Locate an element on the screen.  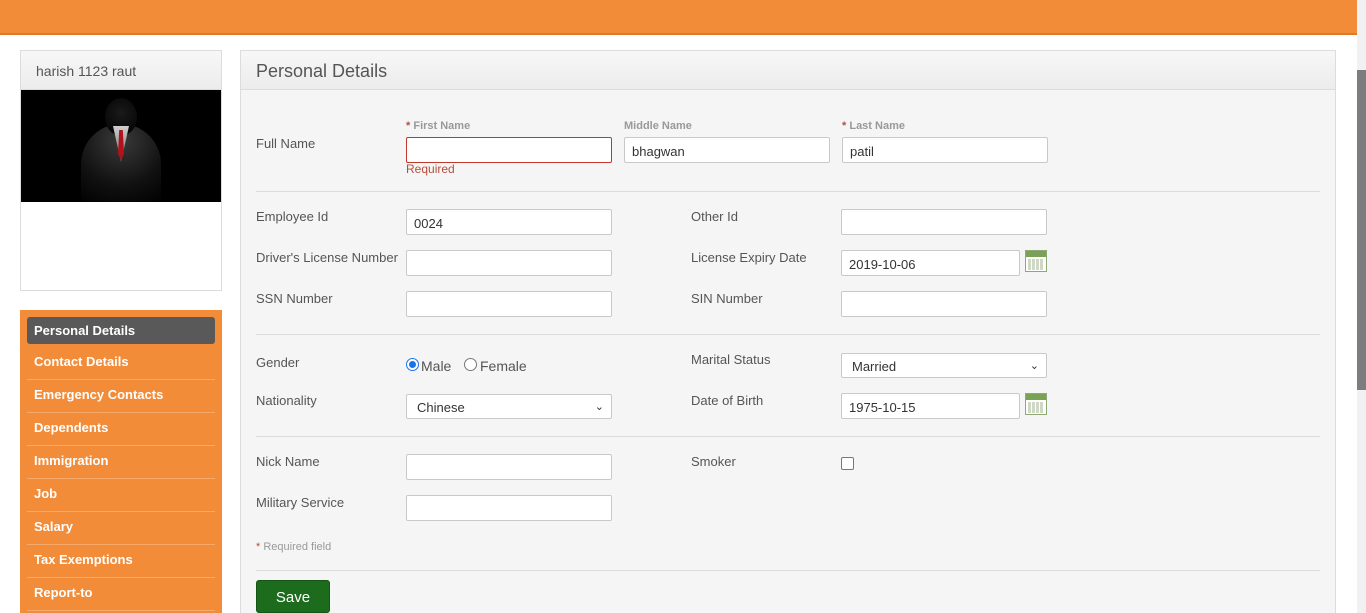
license-expiry-input: 2019-10-06 is located at coordinates (930, 263).